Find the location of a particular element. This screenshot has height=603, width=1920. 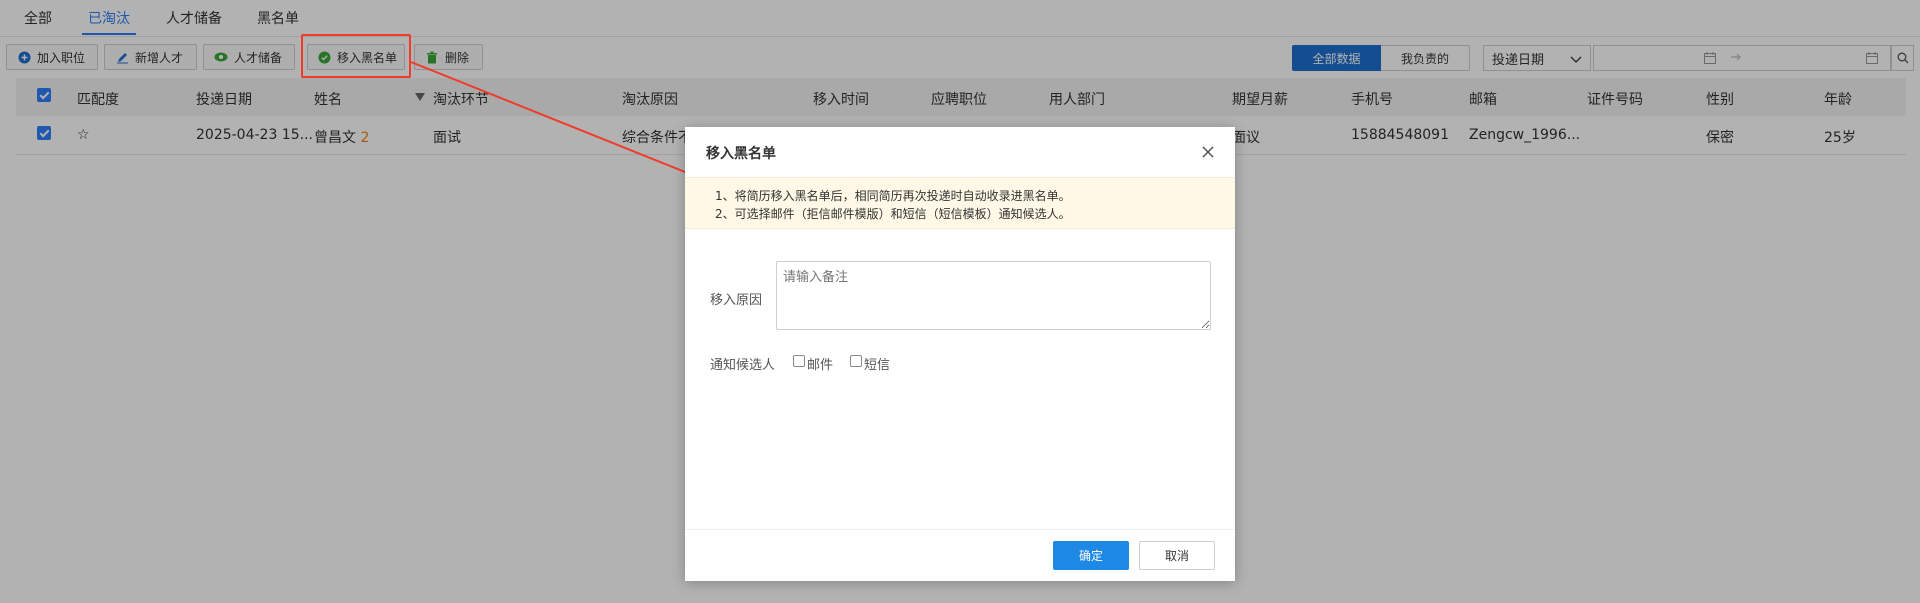

sms-checkbox is located at coordinates (856, 361).